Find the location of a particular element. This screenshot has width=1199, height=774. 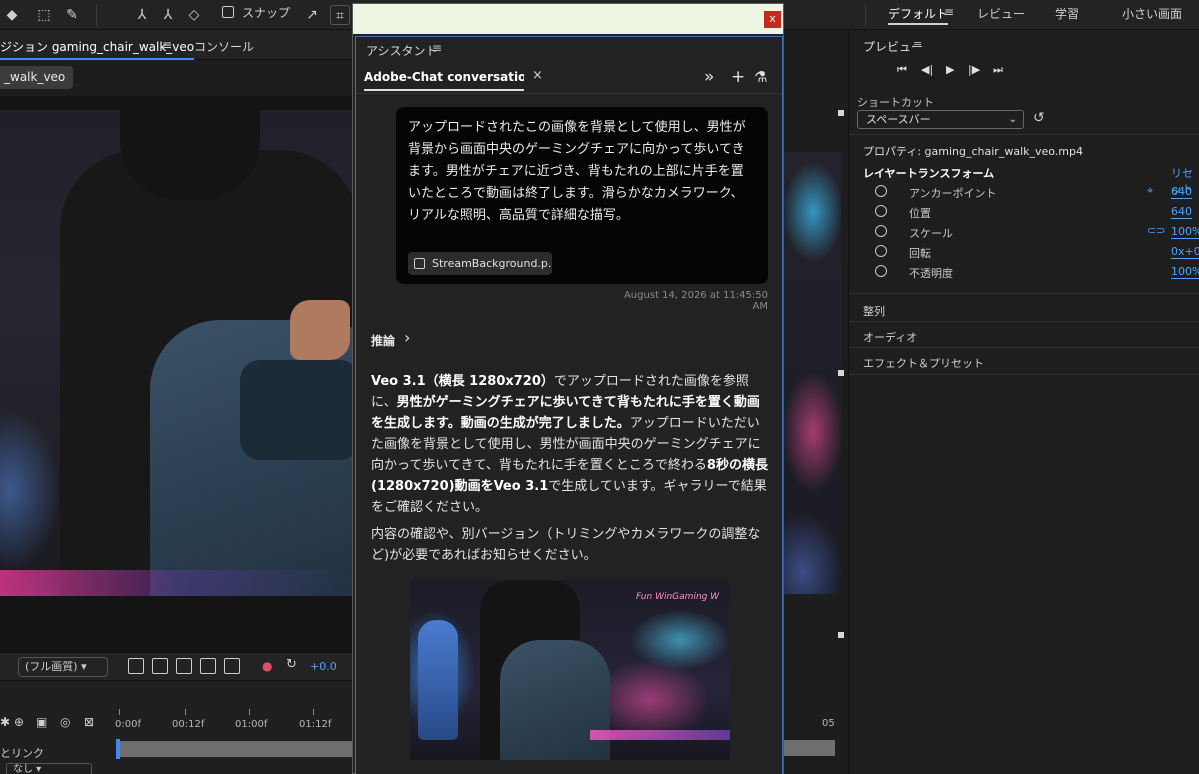

next-frame-button: |▶ is located at coordinates (974, 69).